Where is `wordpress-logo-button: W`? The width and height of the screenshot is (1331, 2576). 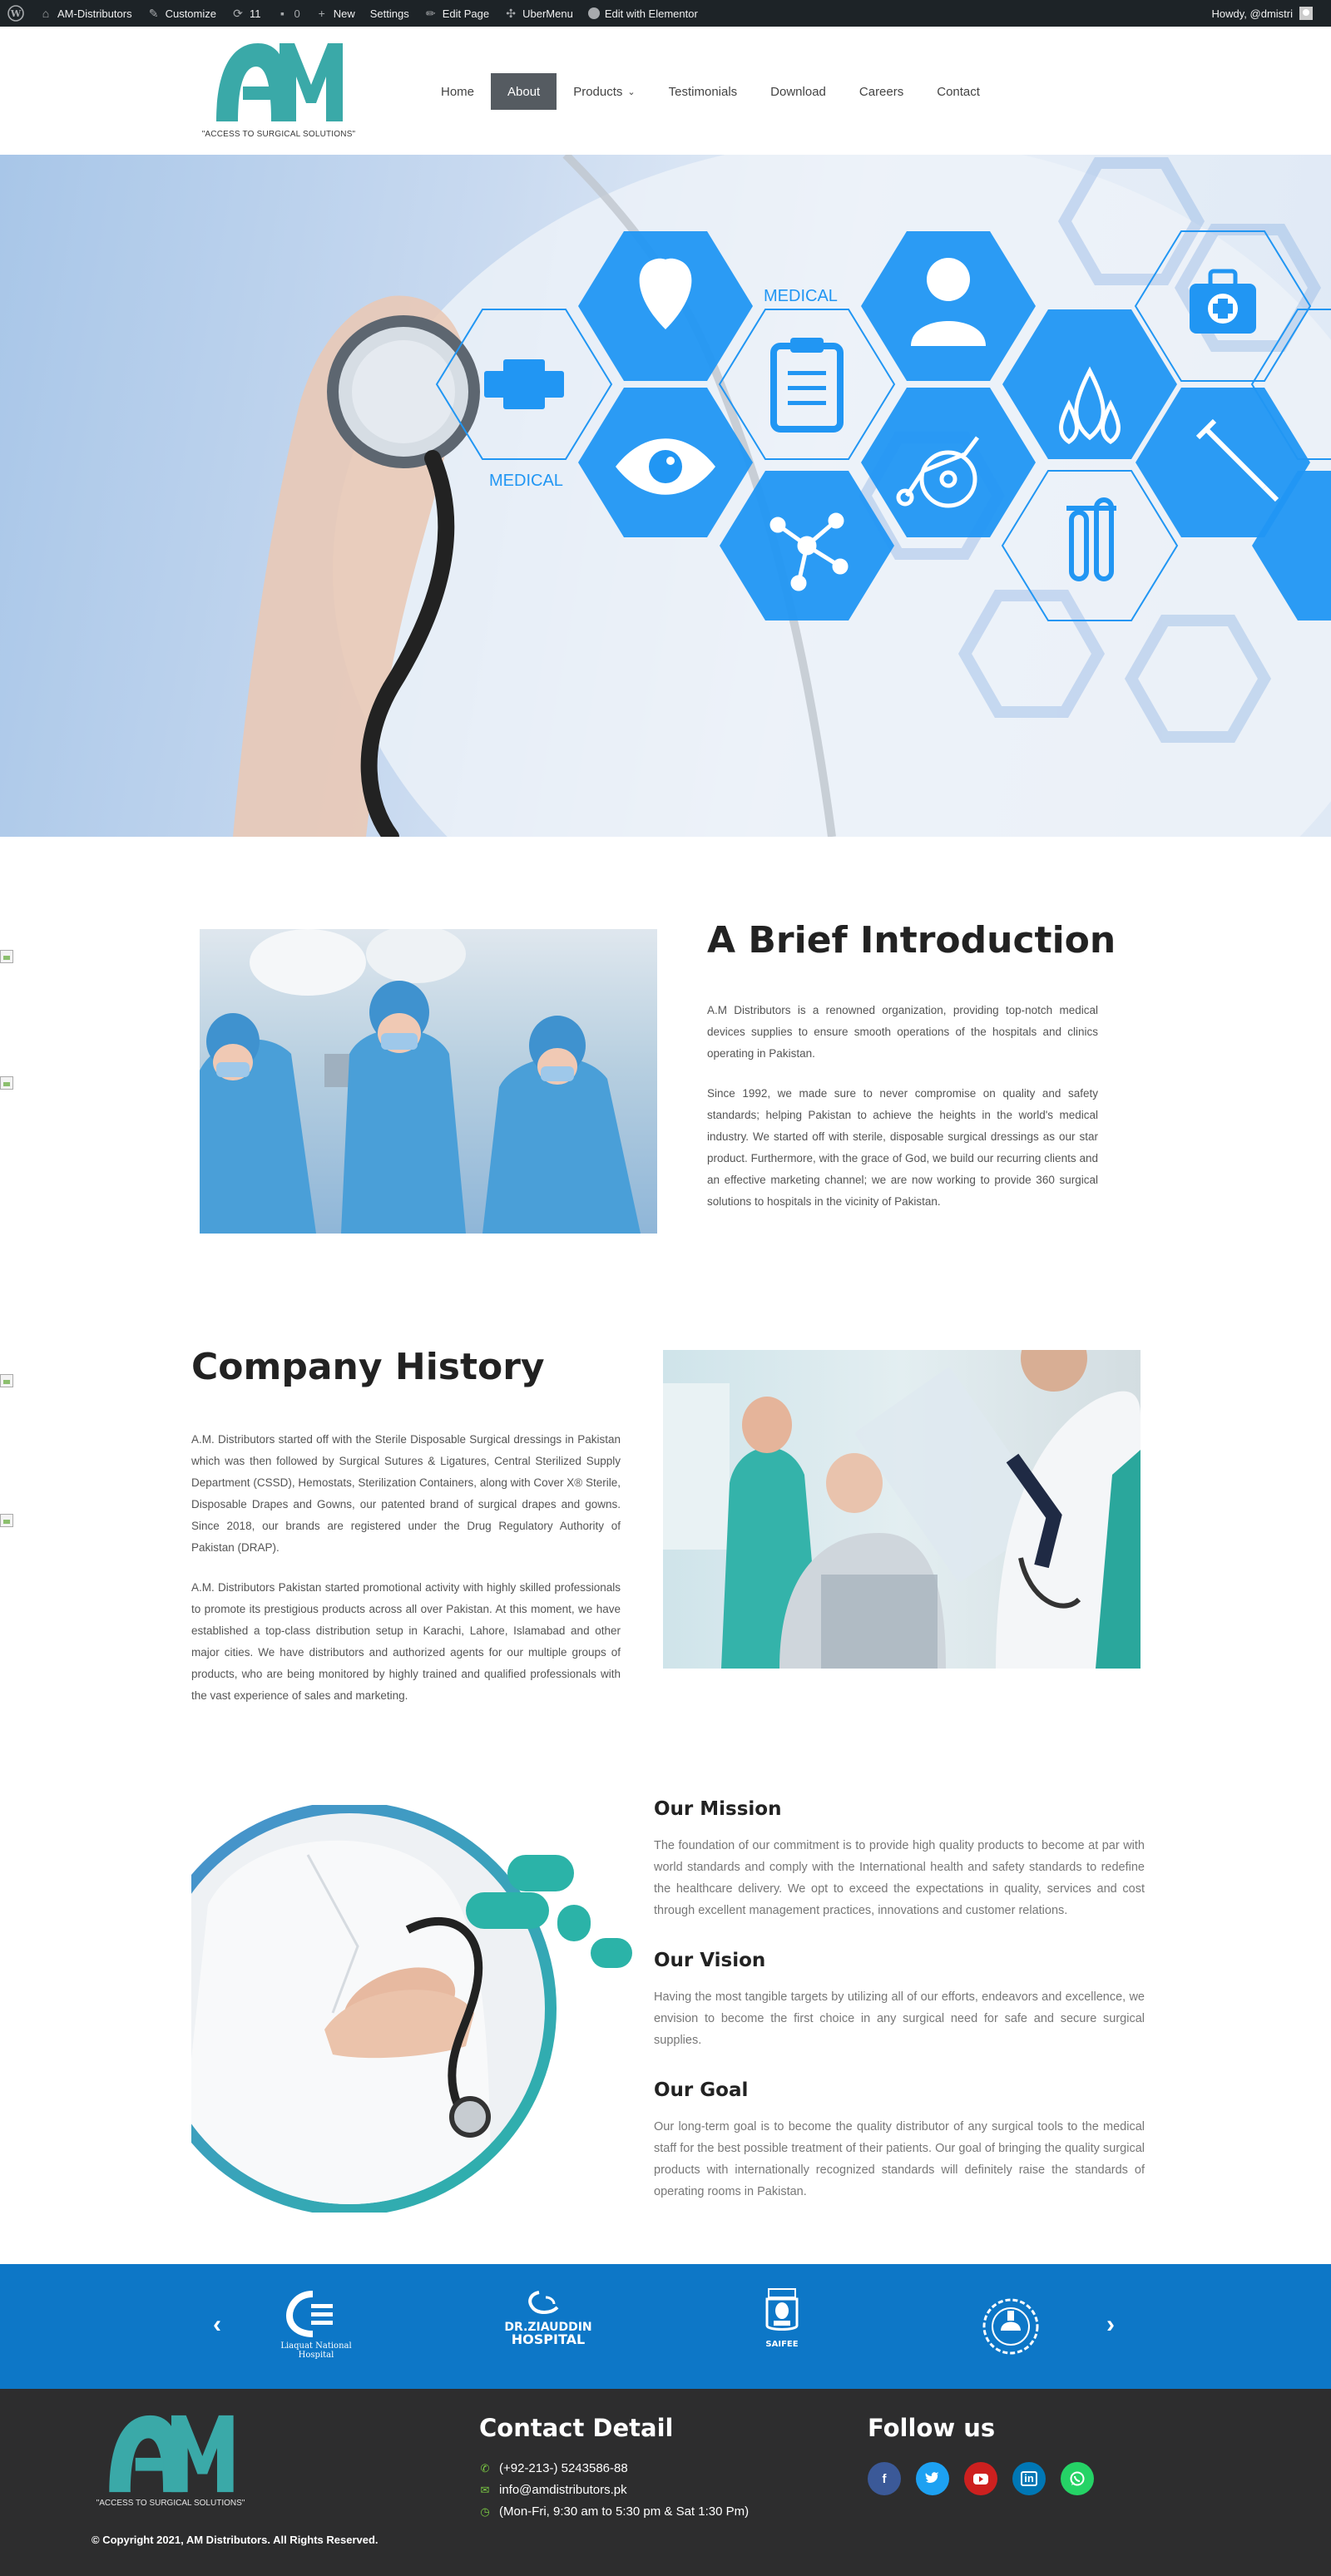 wordpress-logo-button: W is located at coordinates (16, 14).